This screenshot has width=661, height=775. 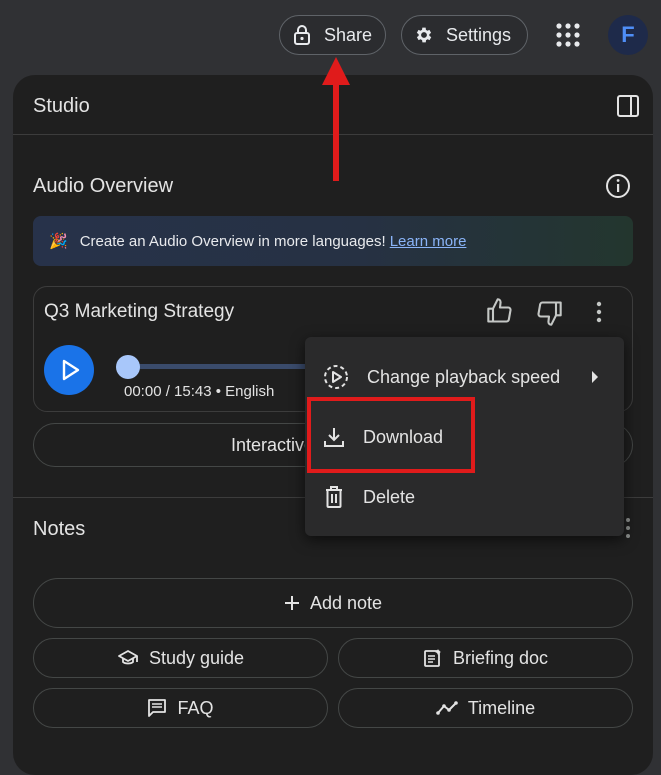 I want to click on faq-label: FAQ, so click(x=195, y=707).